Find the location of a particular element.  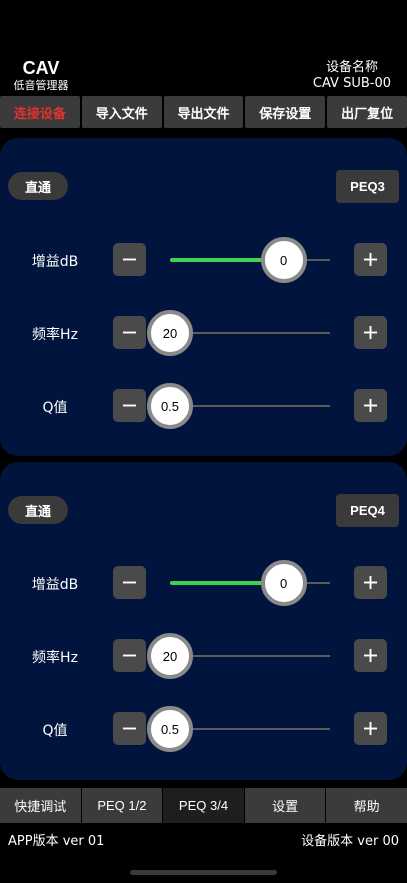

tab-peq-3-4: PEQ 3/4 is located at coordinates (203, 805).